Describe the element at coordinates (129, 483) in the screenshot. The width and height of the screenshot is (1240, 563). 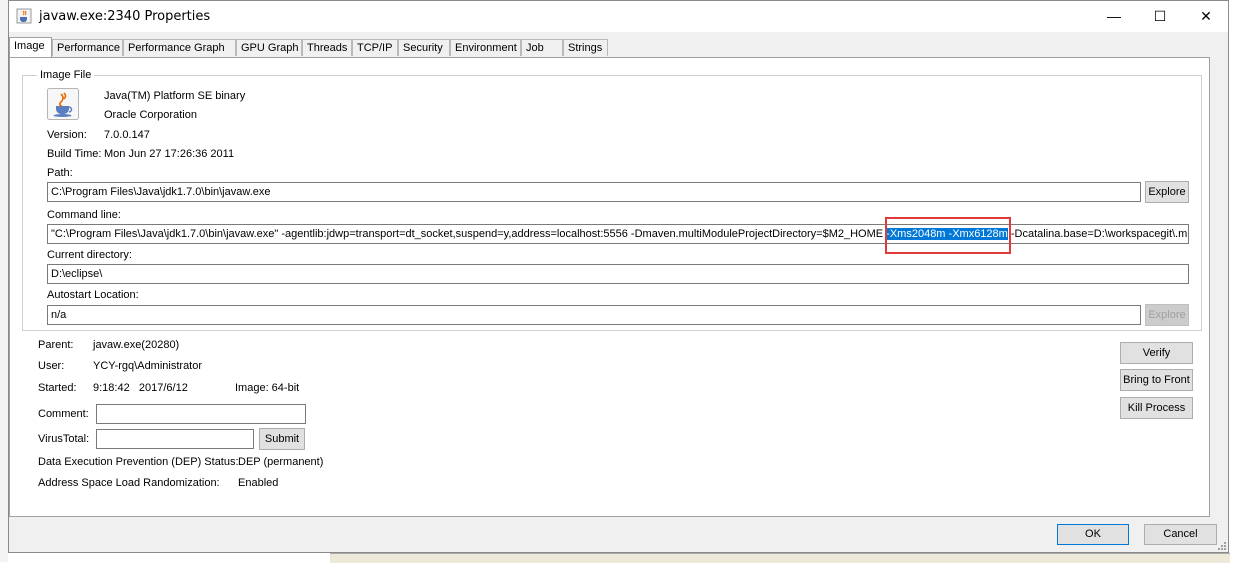
I see `aslr-label: Address Space Load Randomization:` at that location.